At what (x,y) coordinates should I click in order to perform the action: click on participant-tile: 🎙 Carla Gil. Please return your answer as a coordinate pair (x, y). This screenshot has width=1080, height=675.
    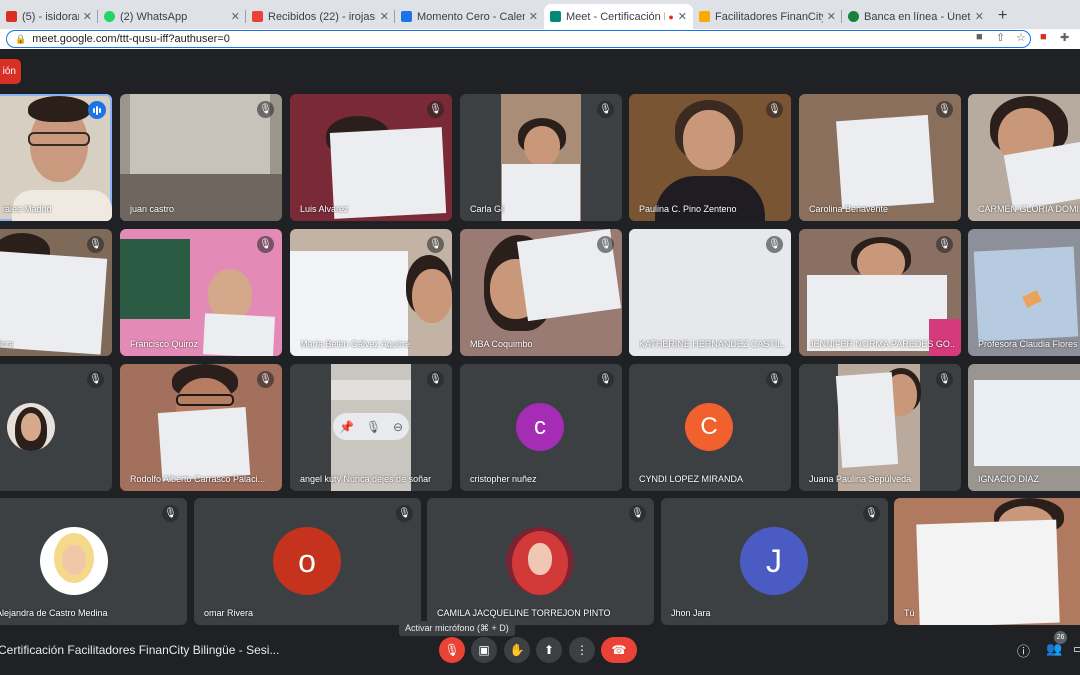
    Looking at the image, I should click on (541, 157).